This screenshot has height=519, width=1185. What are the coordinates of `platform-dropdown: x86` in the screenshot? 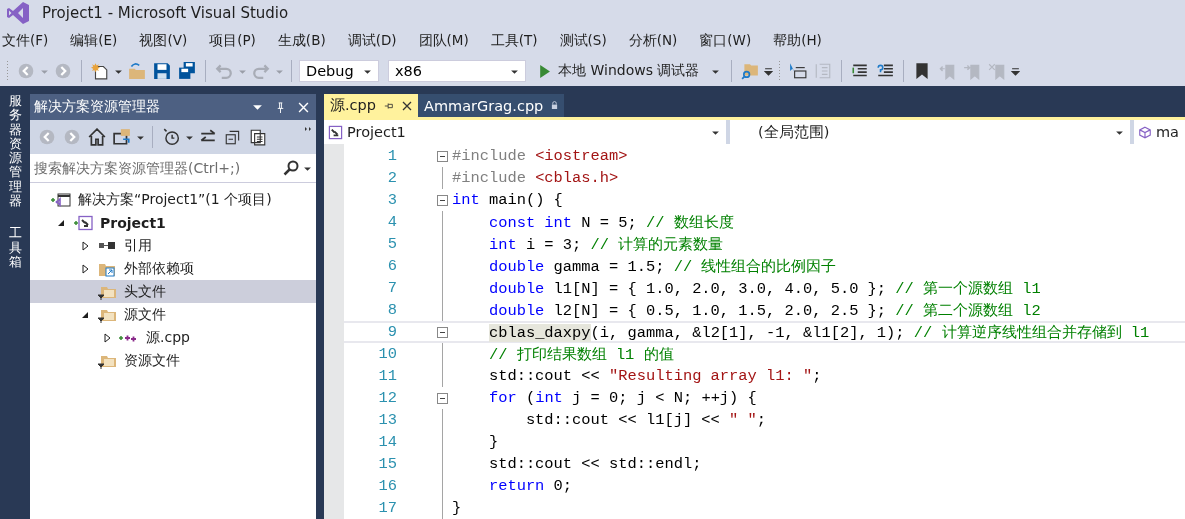 It's located at (457, 71).